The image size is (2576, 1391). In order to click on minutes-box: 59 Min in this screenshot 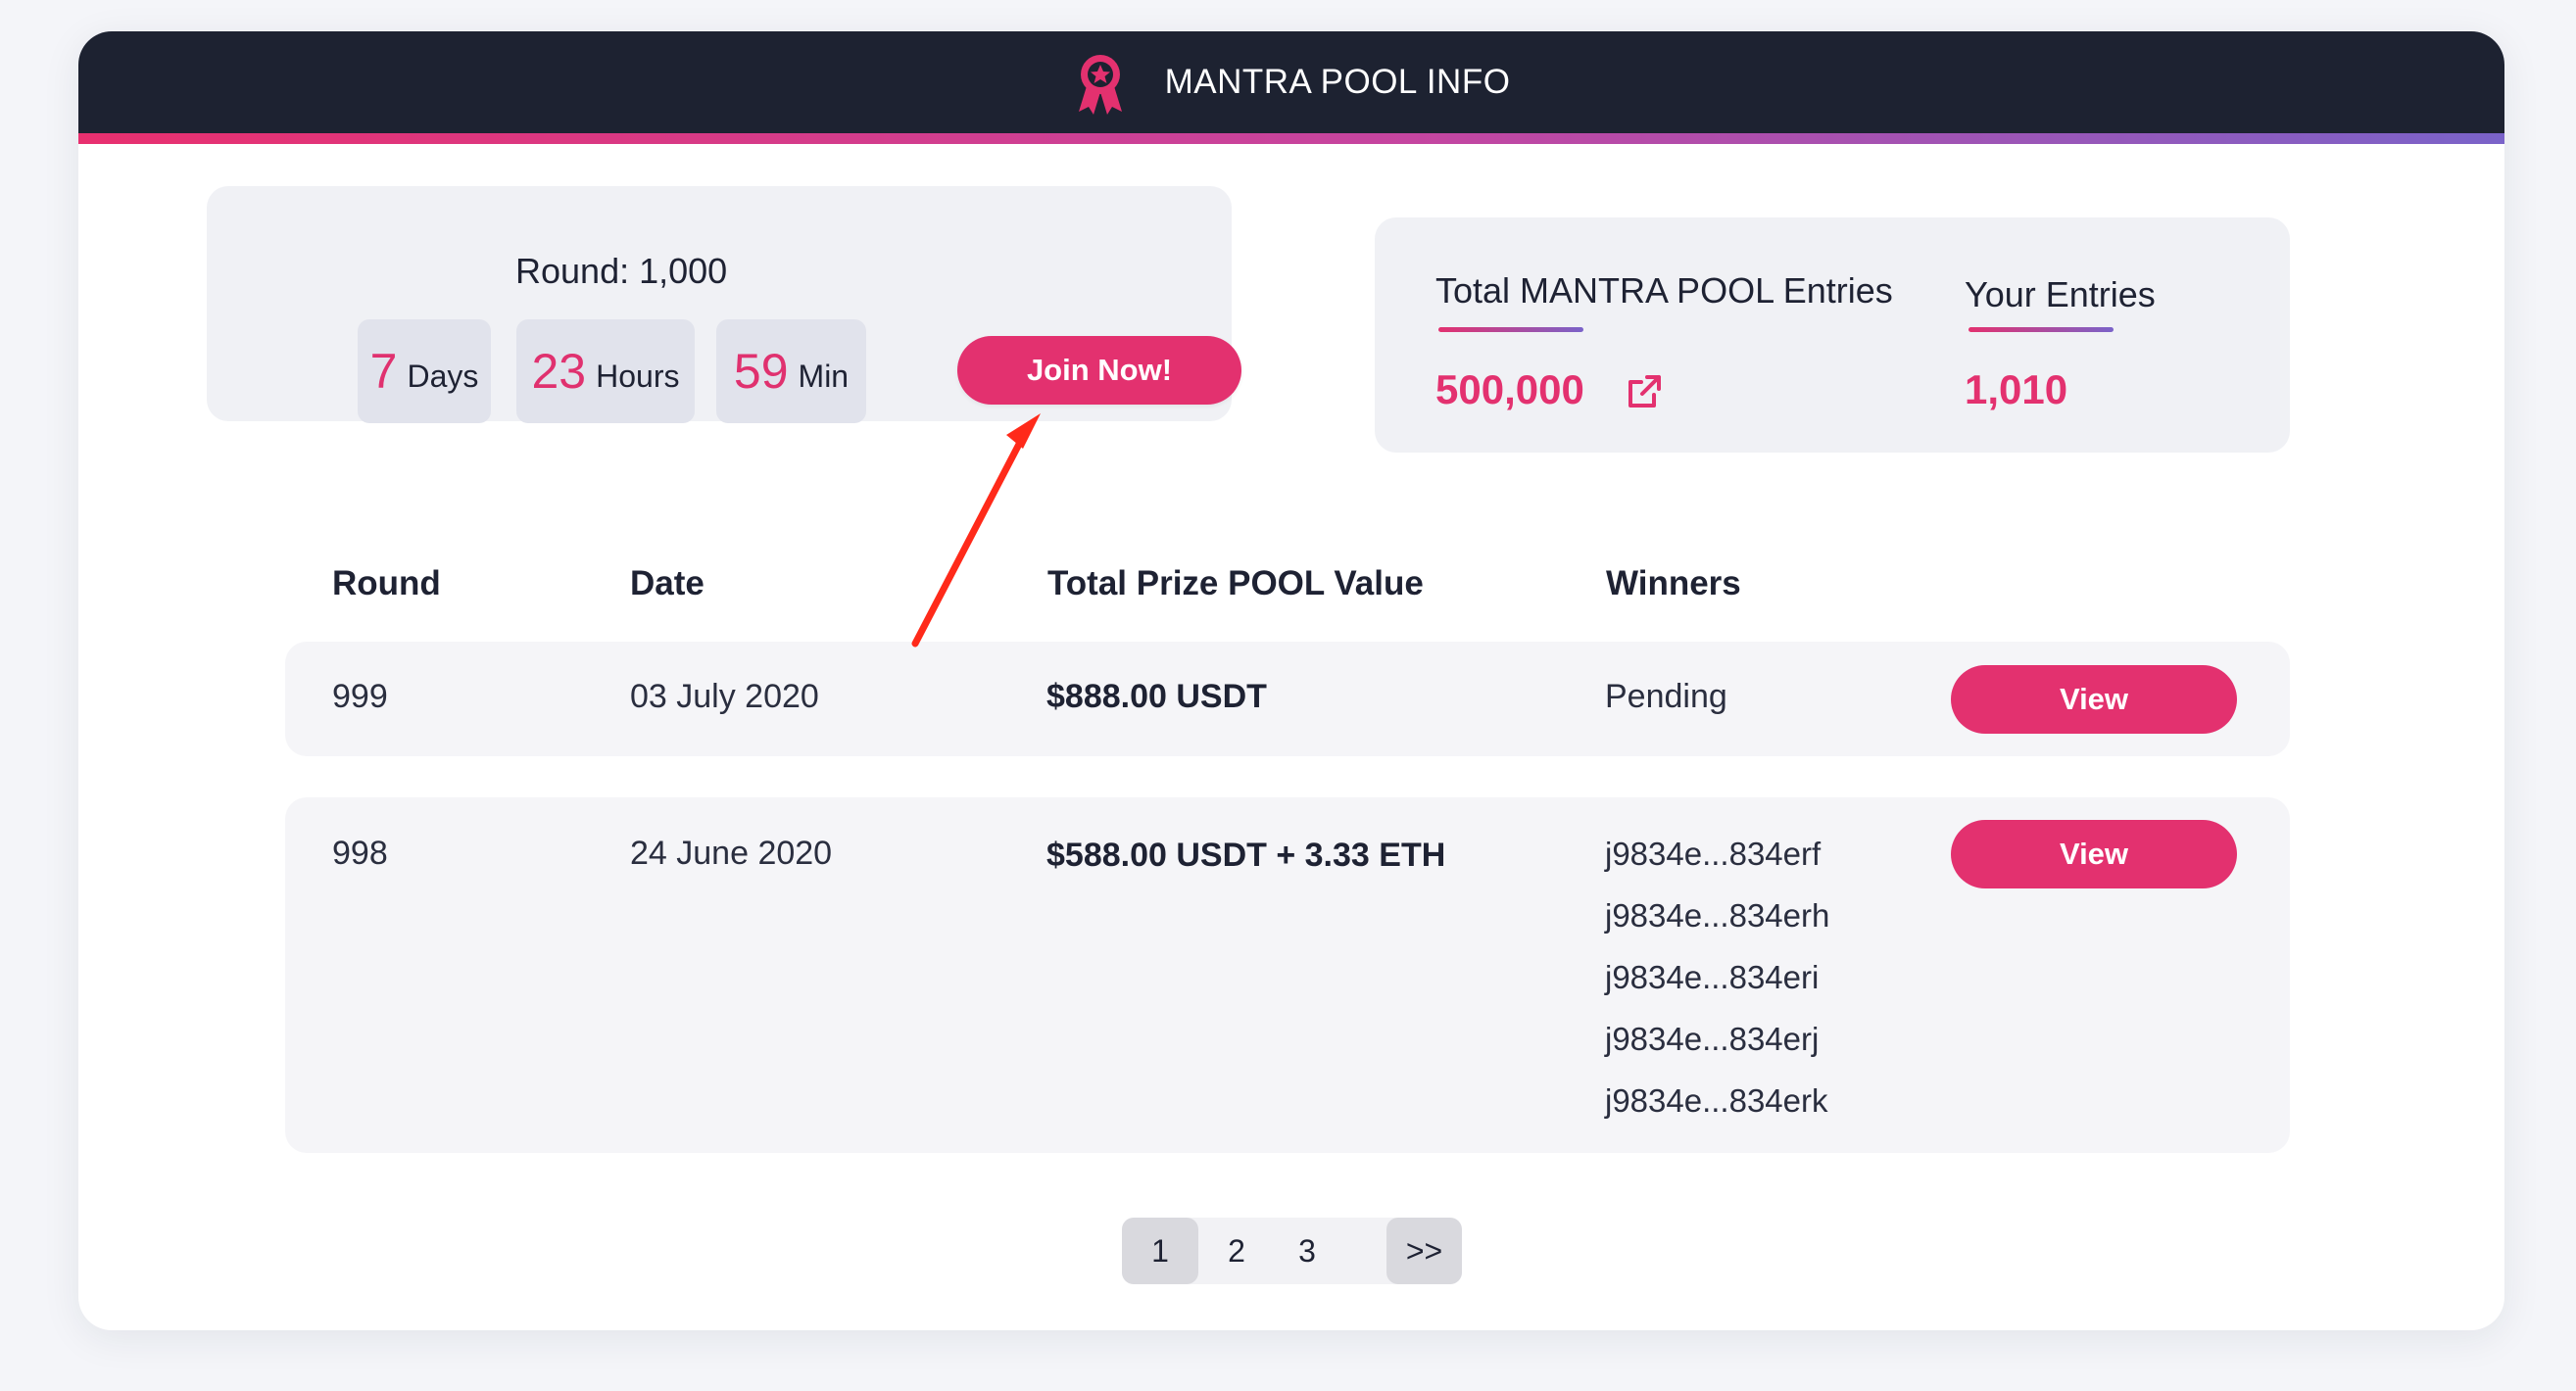, I will do `click(791, 371)`.